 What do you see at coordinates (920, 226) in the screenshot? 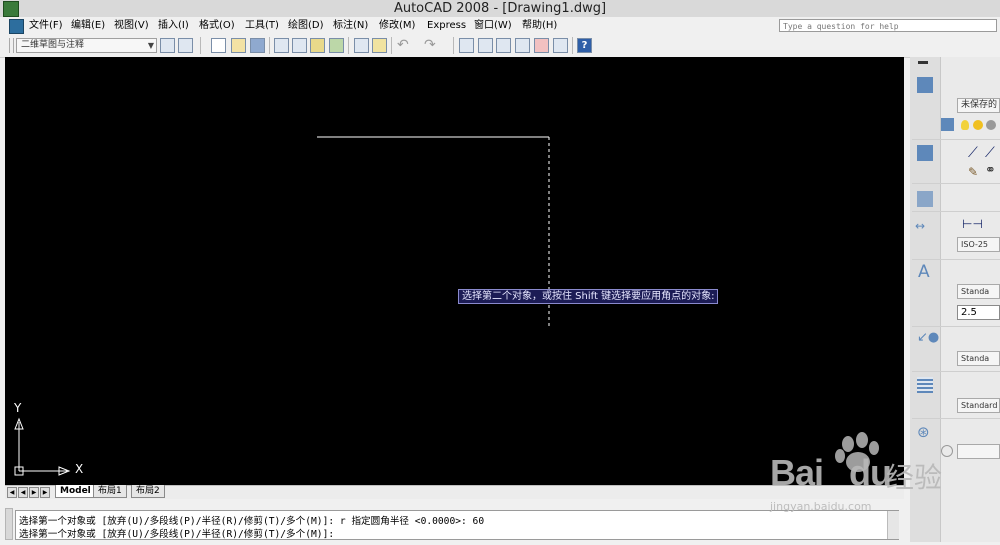
I see `dimension-icon: ↔` at bounding box center [920, 226].